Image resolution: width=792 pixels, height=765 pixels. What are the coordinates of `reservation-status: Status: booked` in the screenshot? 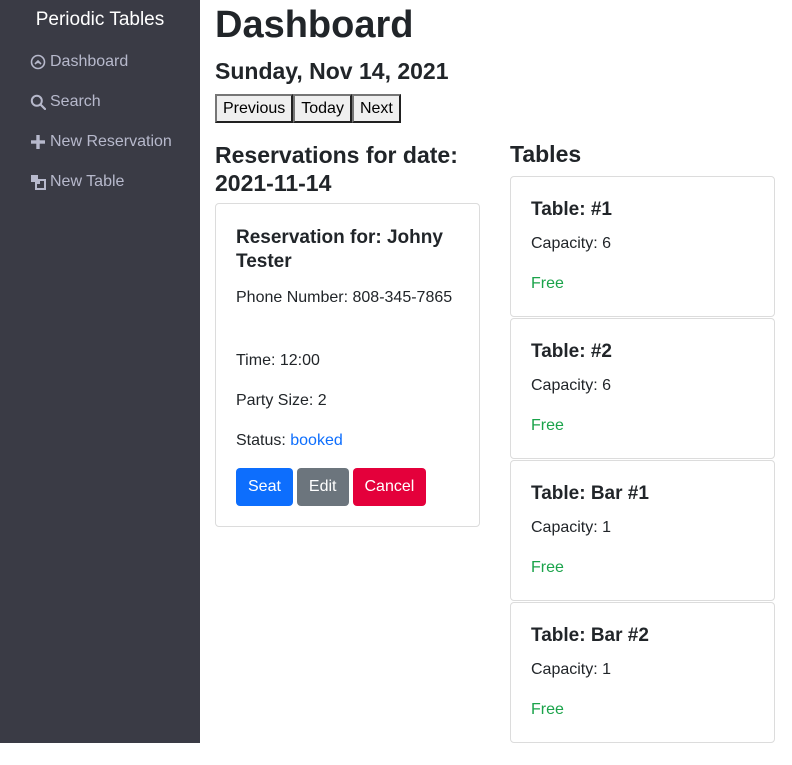 It's located at (351, 441).